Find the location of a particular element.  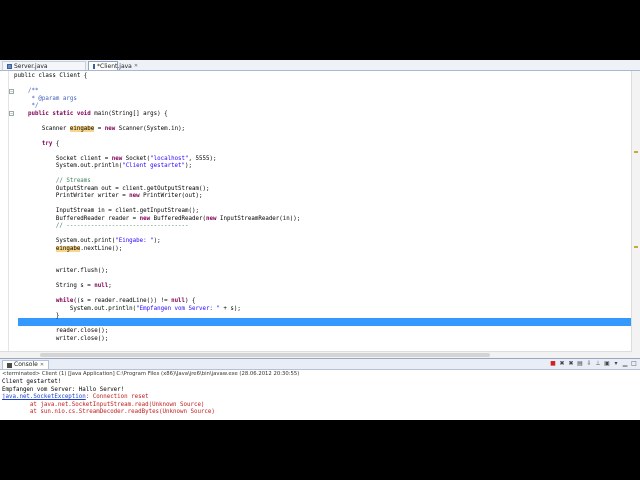

remove-all-icon: ✖ is located at coordinates (571, 364).